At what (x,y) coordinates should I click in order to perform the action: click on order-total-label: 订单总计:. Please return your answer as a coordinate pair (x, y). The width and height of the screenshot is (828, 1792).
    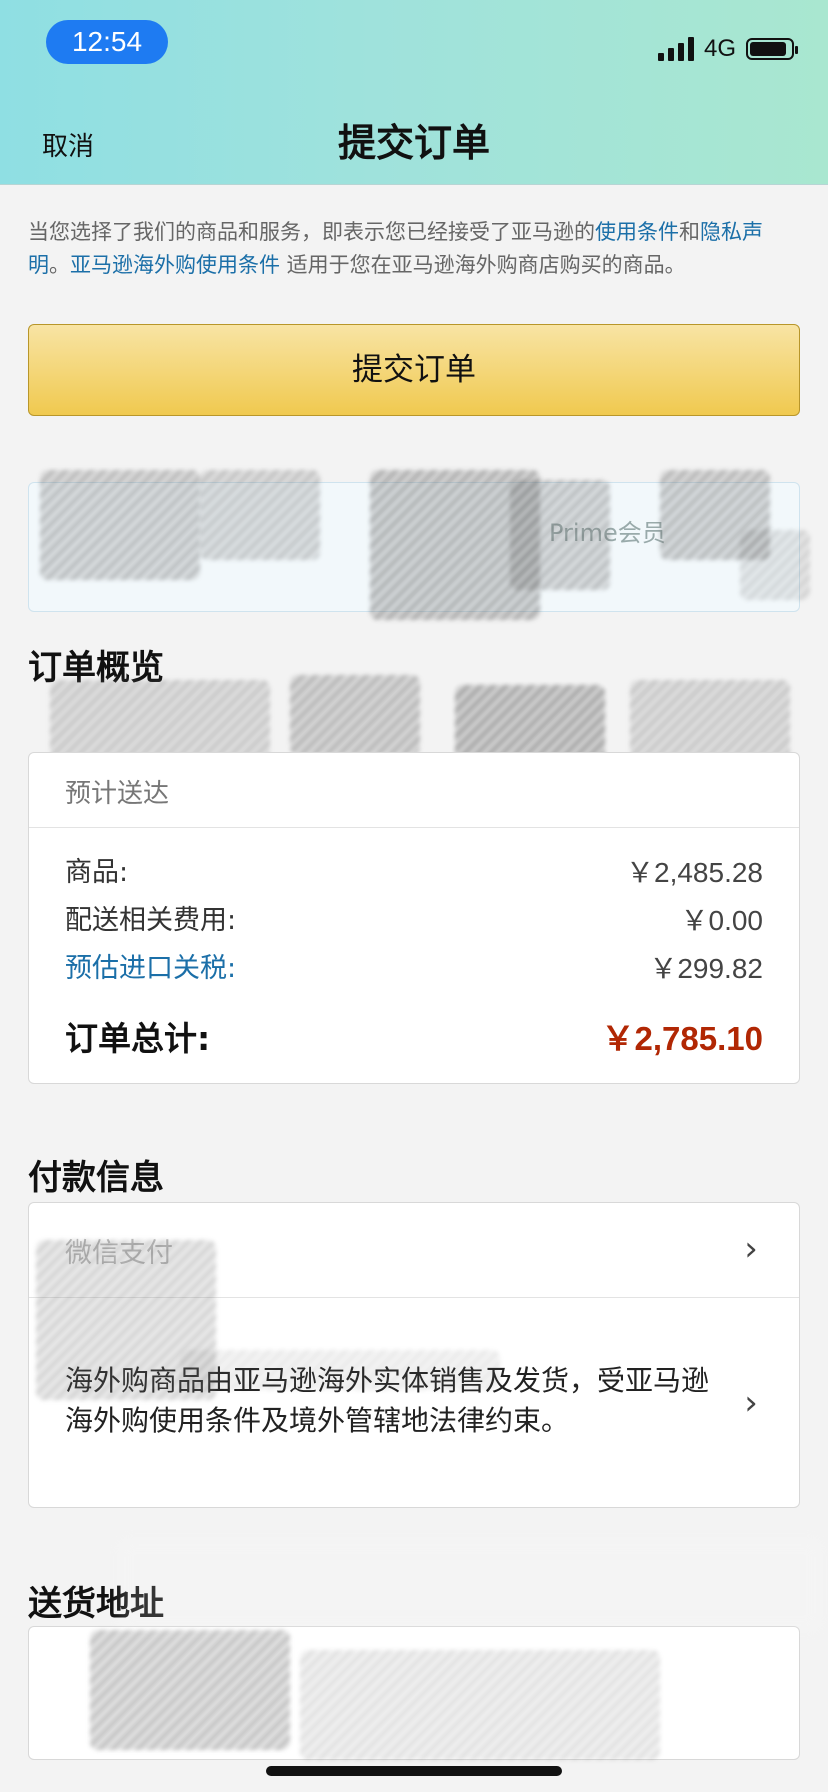
    Looking at the image, I should click on (138, 1038).